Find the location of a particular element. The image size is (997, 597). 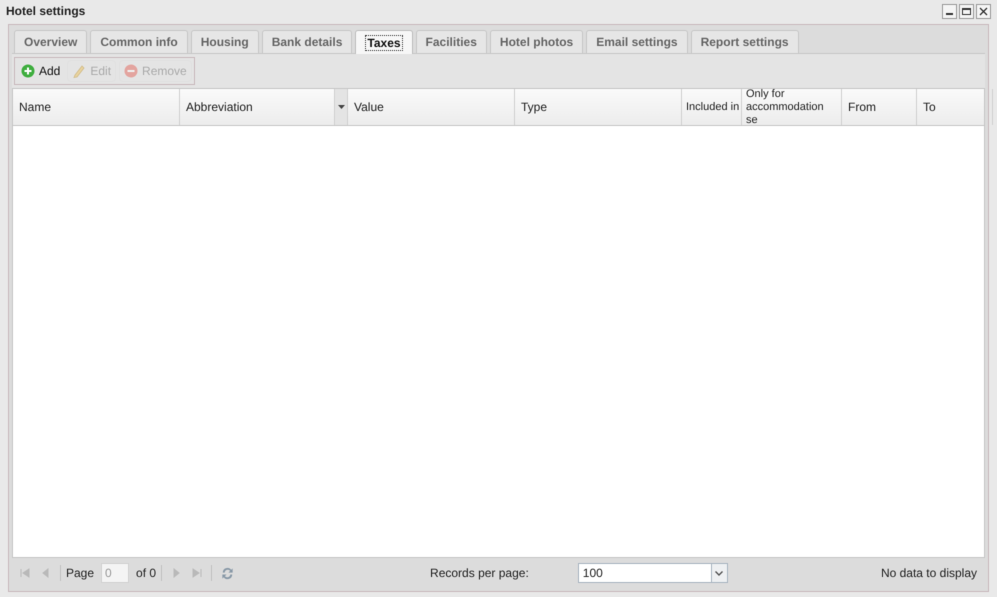

close-button is located at coordinates (983, 11).